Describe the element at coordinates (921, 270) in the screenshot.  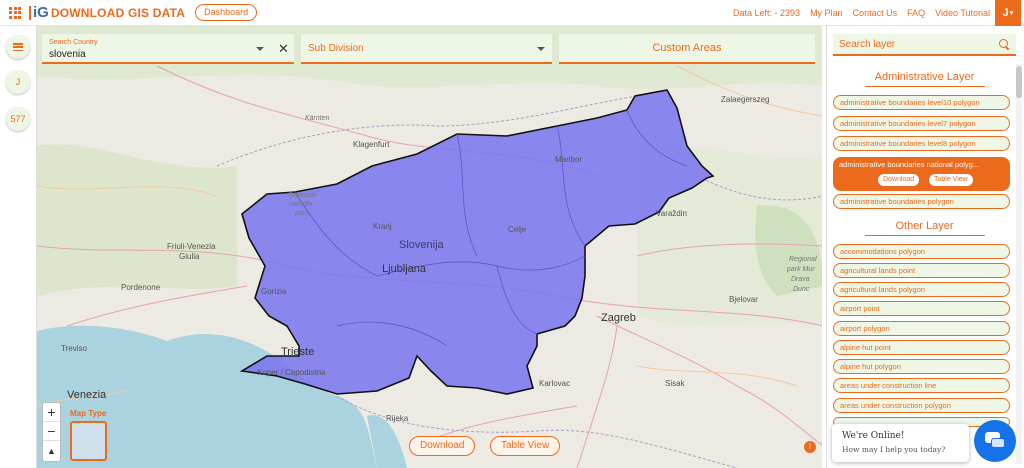
I see `layer-agricultural-lands-point: agricultural lands point` at that location.